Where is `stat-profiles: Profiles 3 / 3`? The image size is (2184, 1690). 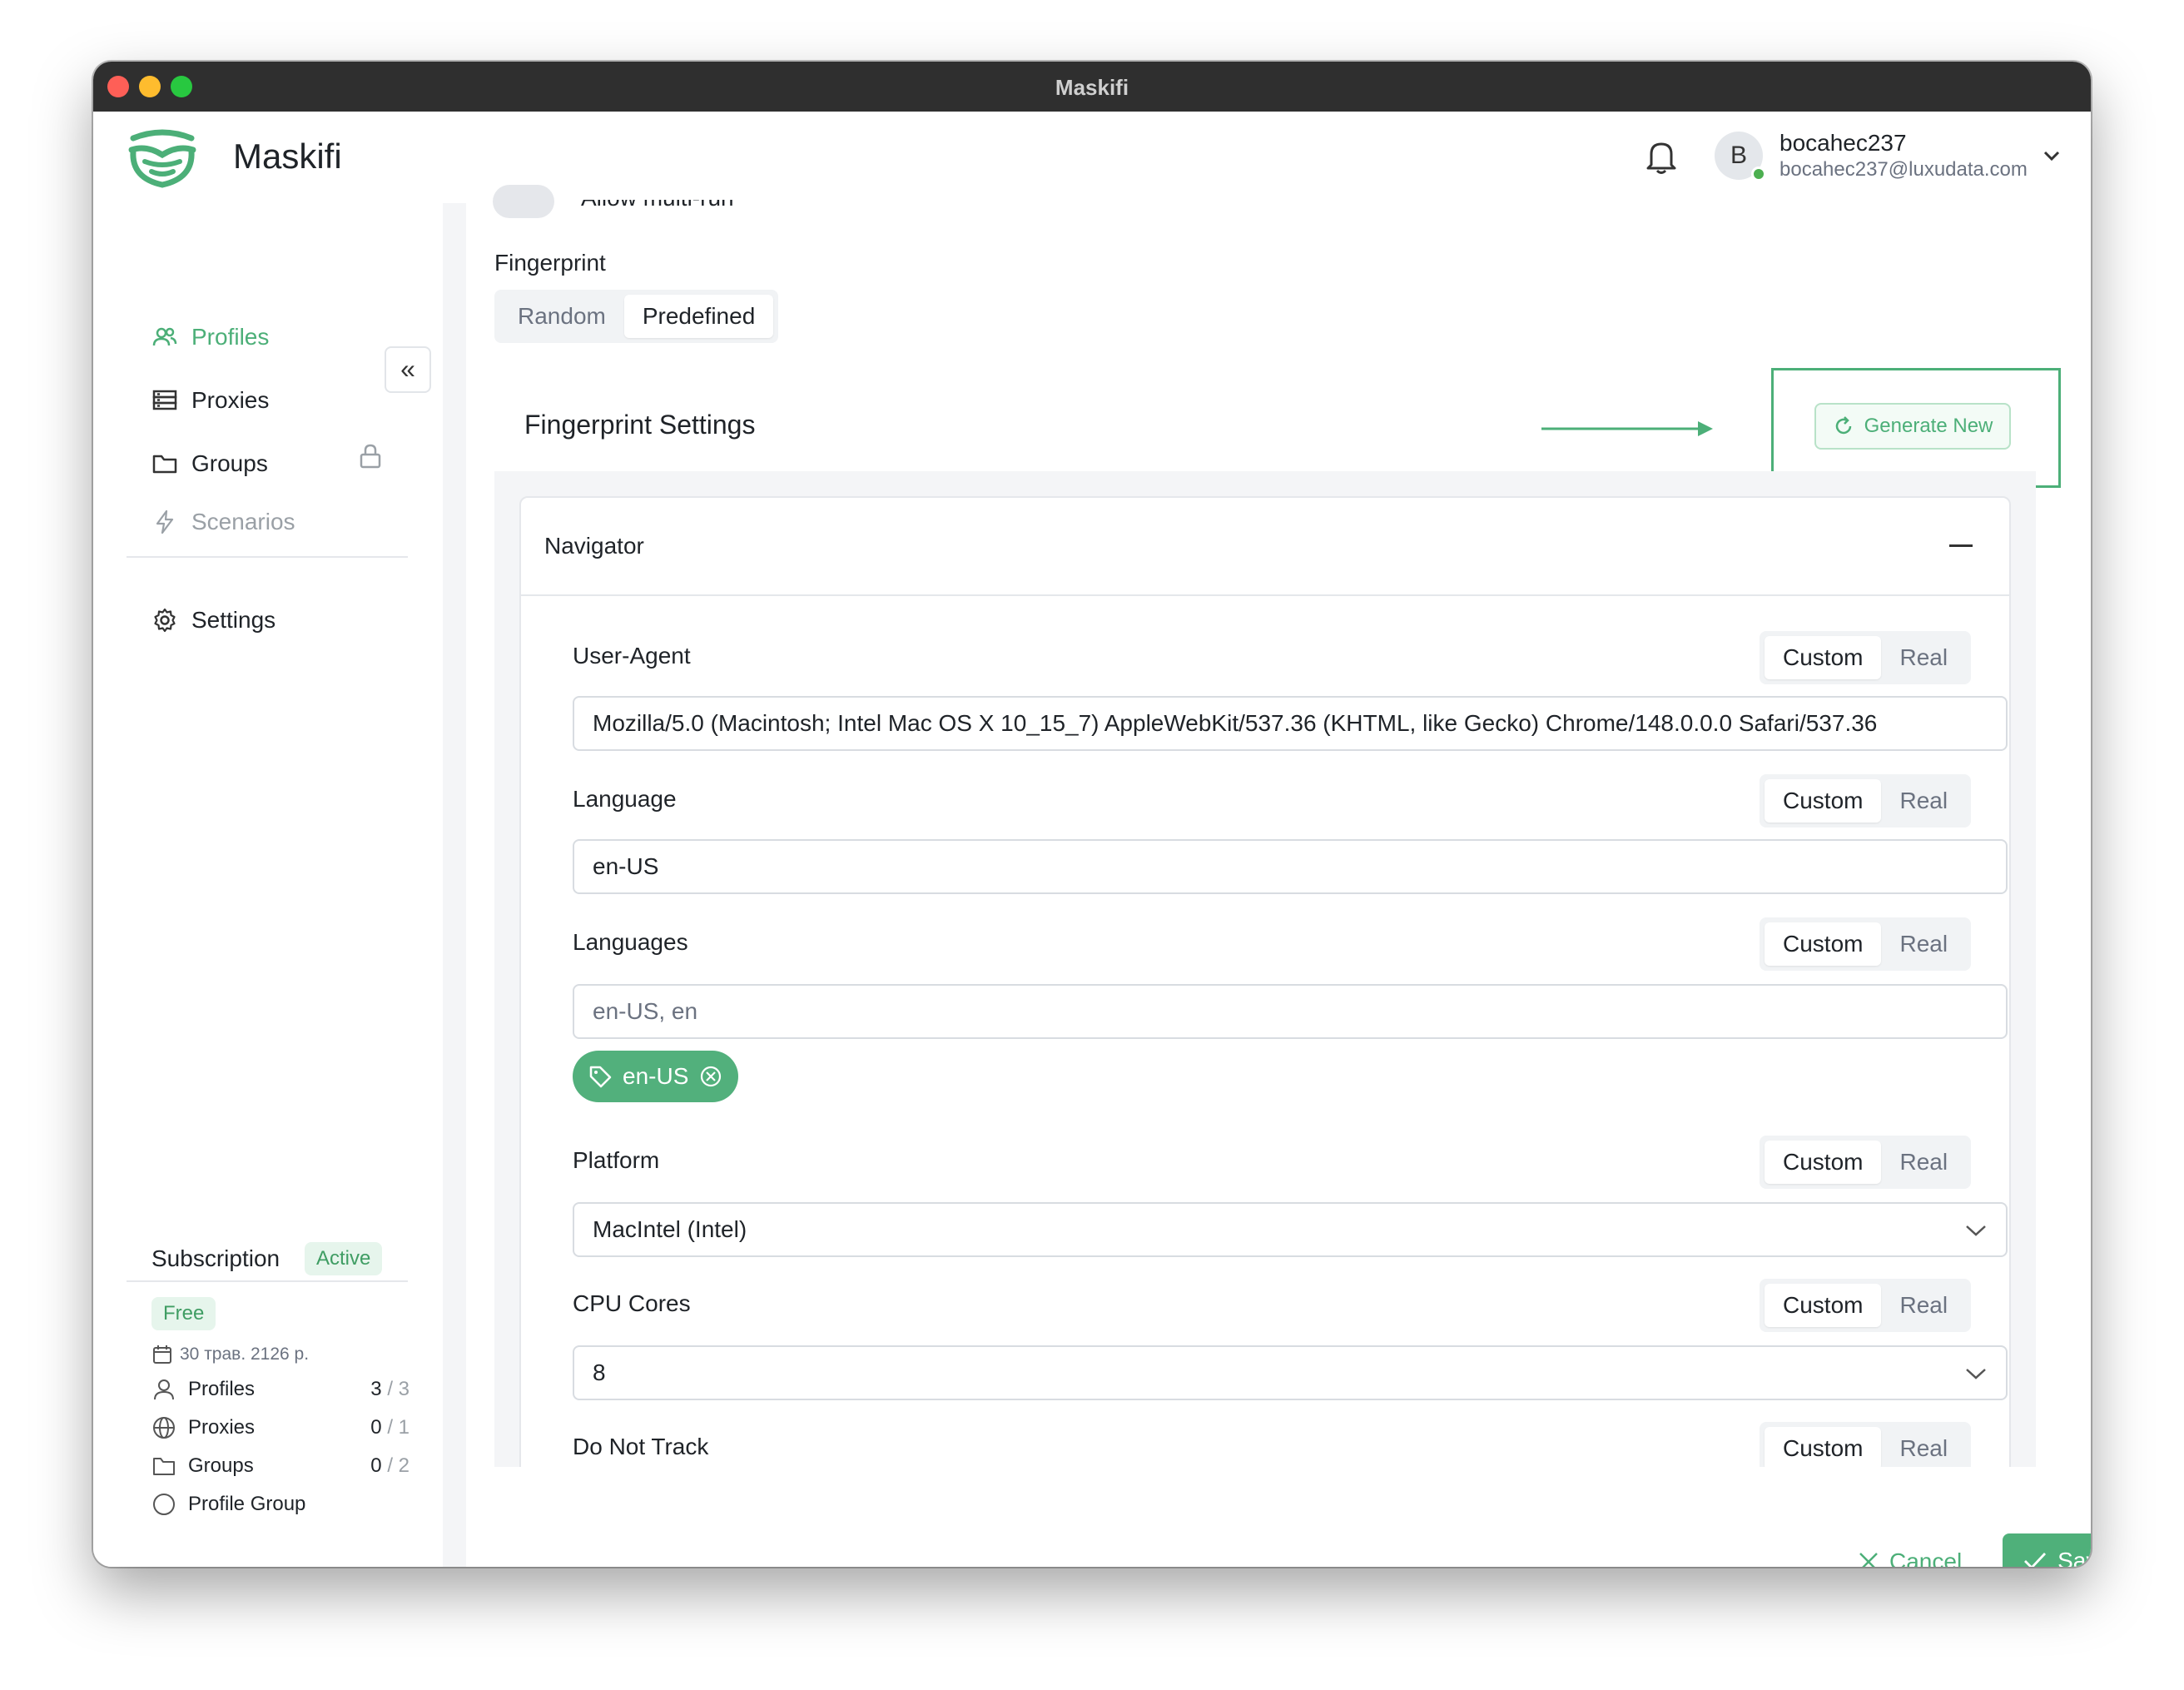
stat-profiles: Profiles 3 / 3 is located at coordinates (280, 1389).